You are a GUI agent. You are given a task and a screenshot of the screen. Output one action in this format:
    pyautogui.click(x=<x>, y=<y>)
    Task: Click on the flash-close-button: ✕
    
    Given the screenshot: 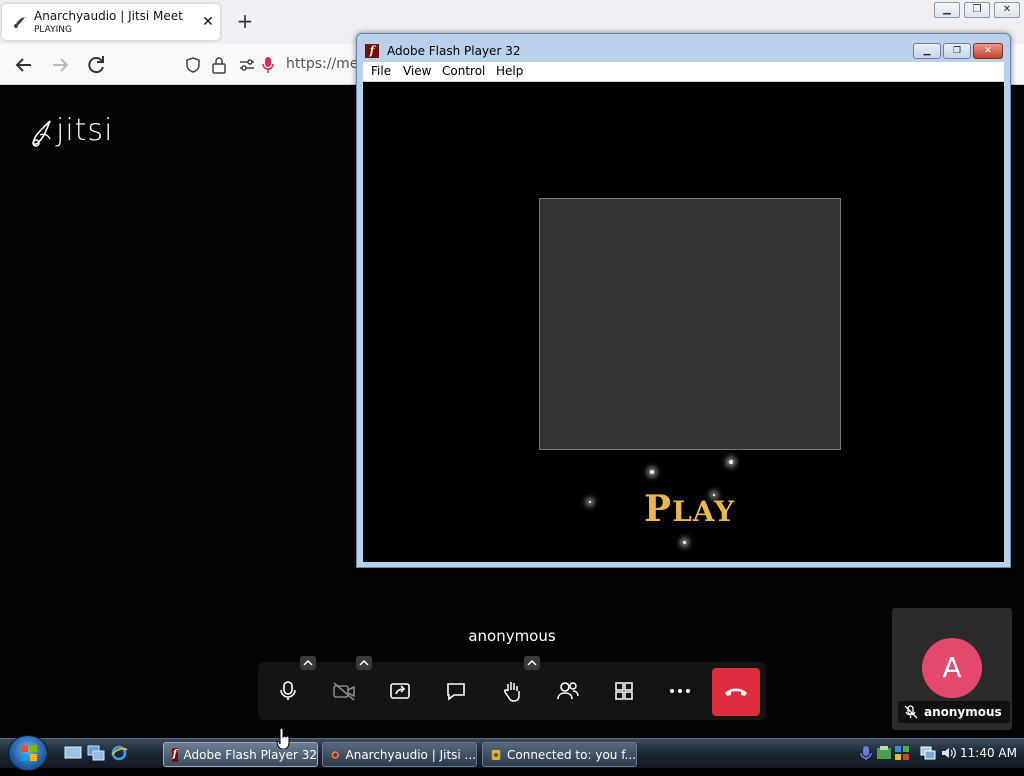 What is the action you would take?
    pyautogui.click(x=988, y=51)
    